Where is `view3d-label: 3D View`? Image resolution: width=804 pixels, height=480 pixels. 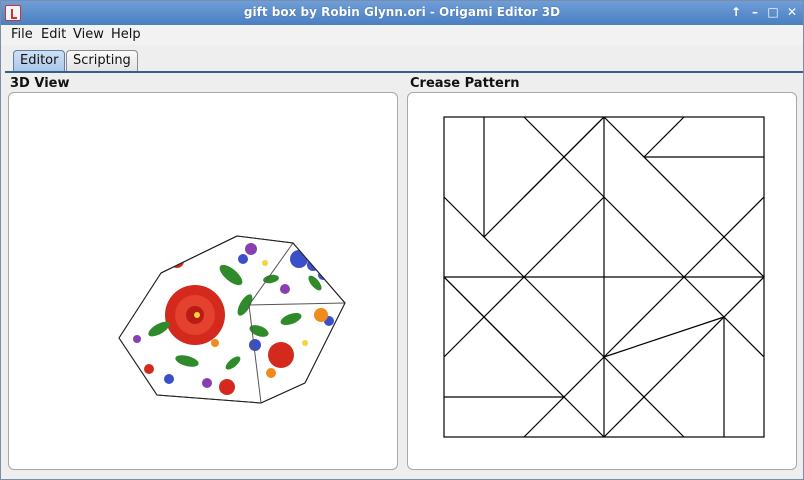 view3d-label: 3D View is located at coordinates (40, 83).